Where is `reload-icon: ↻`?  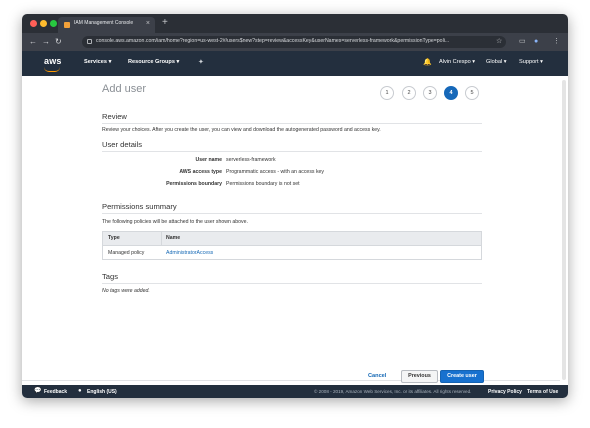
reload-icon: ↻ is located at coordinates (58, 41).